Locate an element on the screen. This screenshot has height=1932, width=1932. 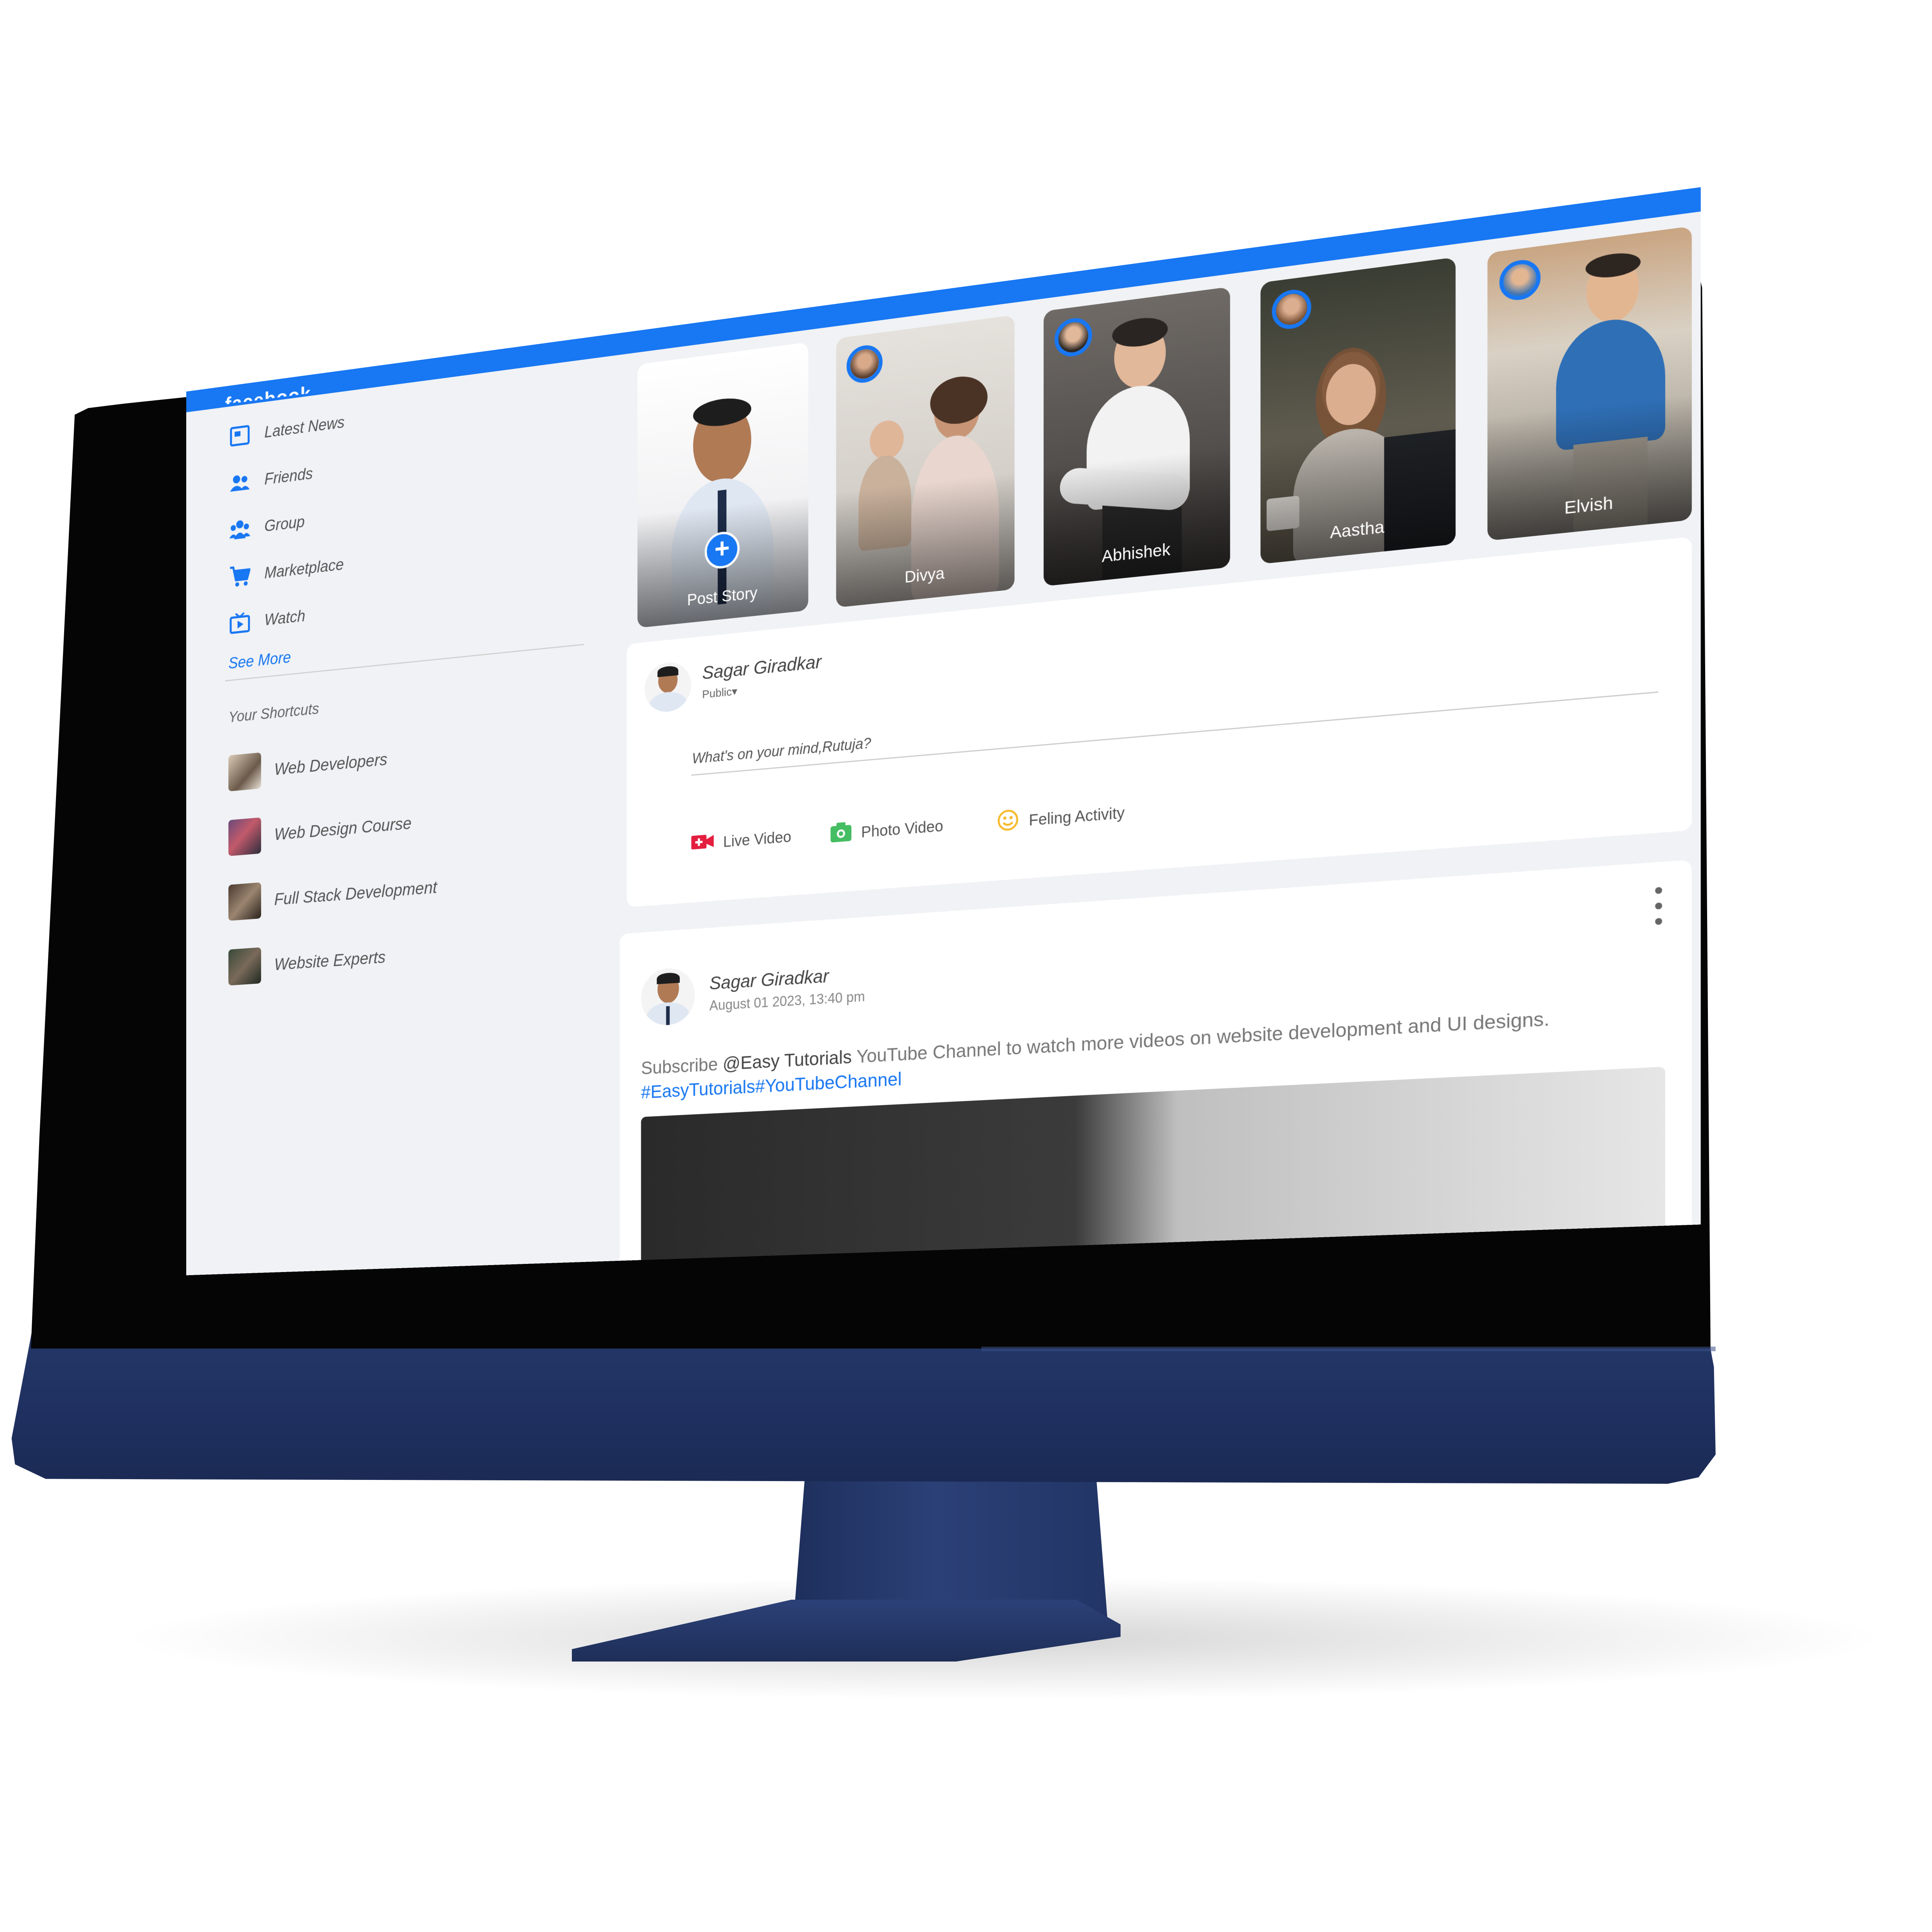
story-divya: Divya is located at coordinates (926, 461).